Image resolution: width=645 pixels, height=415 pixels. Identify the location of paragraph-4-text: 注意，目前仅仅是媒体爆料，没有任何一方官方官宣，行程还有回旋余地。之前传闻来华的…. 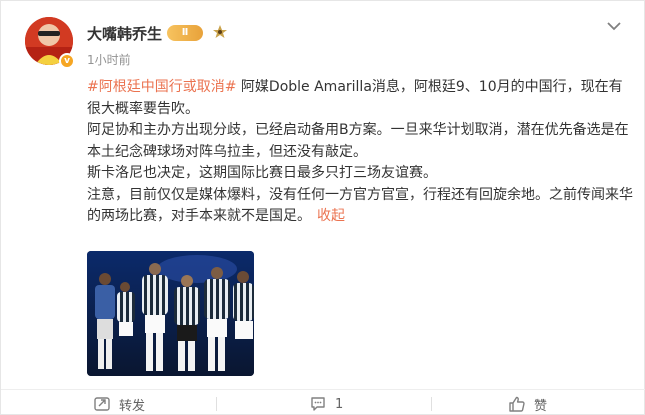
(360, 205).